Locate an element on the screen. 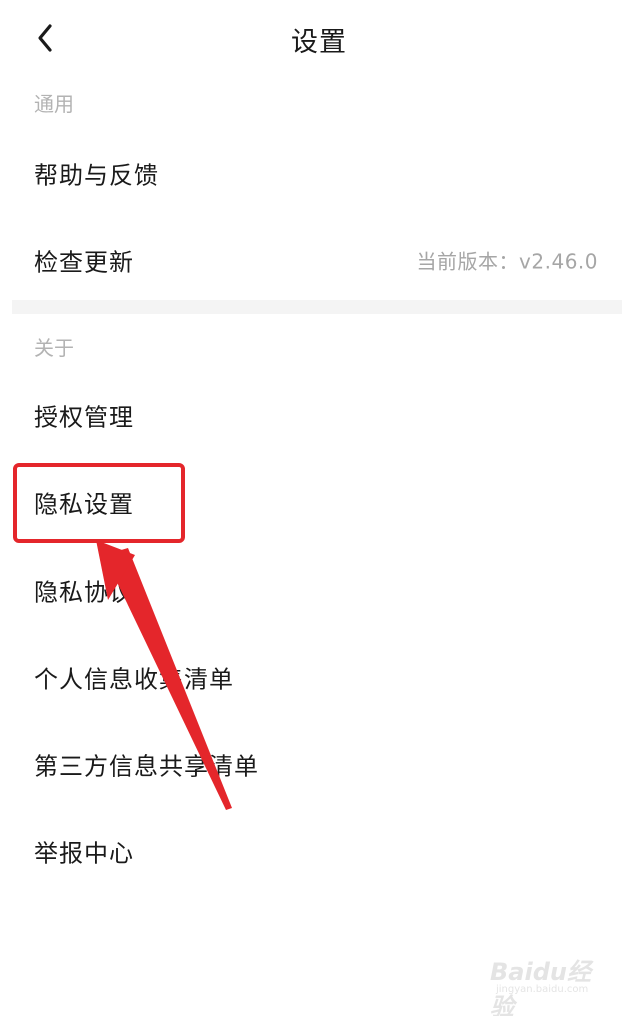 The image size is (638, 1016). row-privacy-policy: 隐私协议 is located at coordinates (319, 590).